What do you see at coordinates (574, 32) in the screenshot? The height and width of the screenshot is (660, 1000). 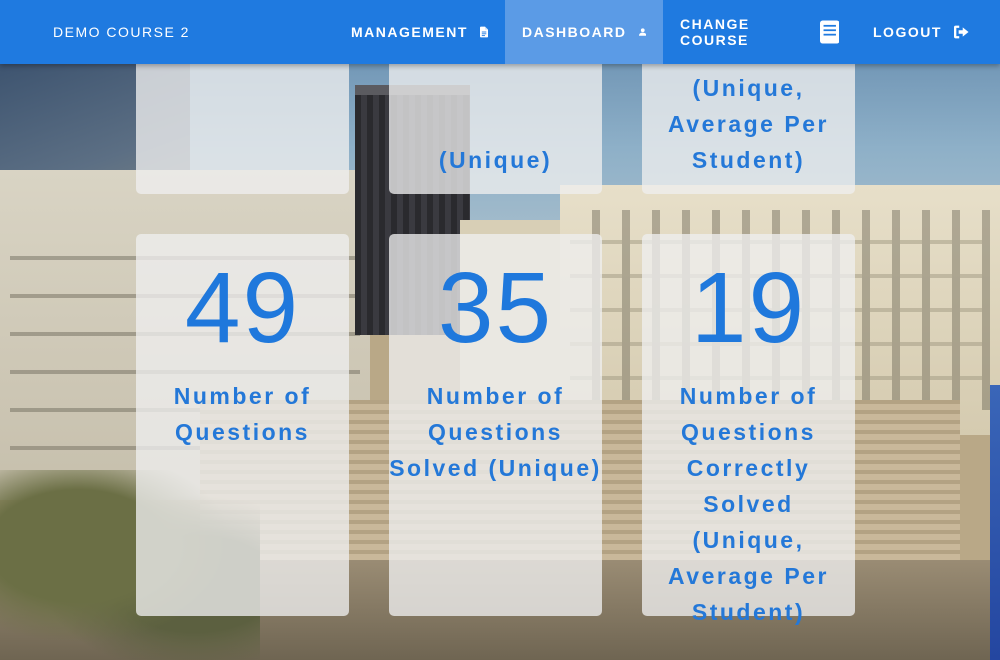 I see `nav-dashboard-label: DASHBOARD` at bounding box center [574, 32].